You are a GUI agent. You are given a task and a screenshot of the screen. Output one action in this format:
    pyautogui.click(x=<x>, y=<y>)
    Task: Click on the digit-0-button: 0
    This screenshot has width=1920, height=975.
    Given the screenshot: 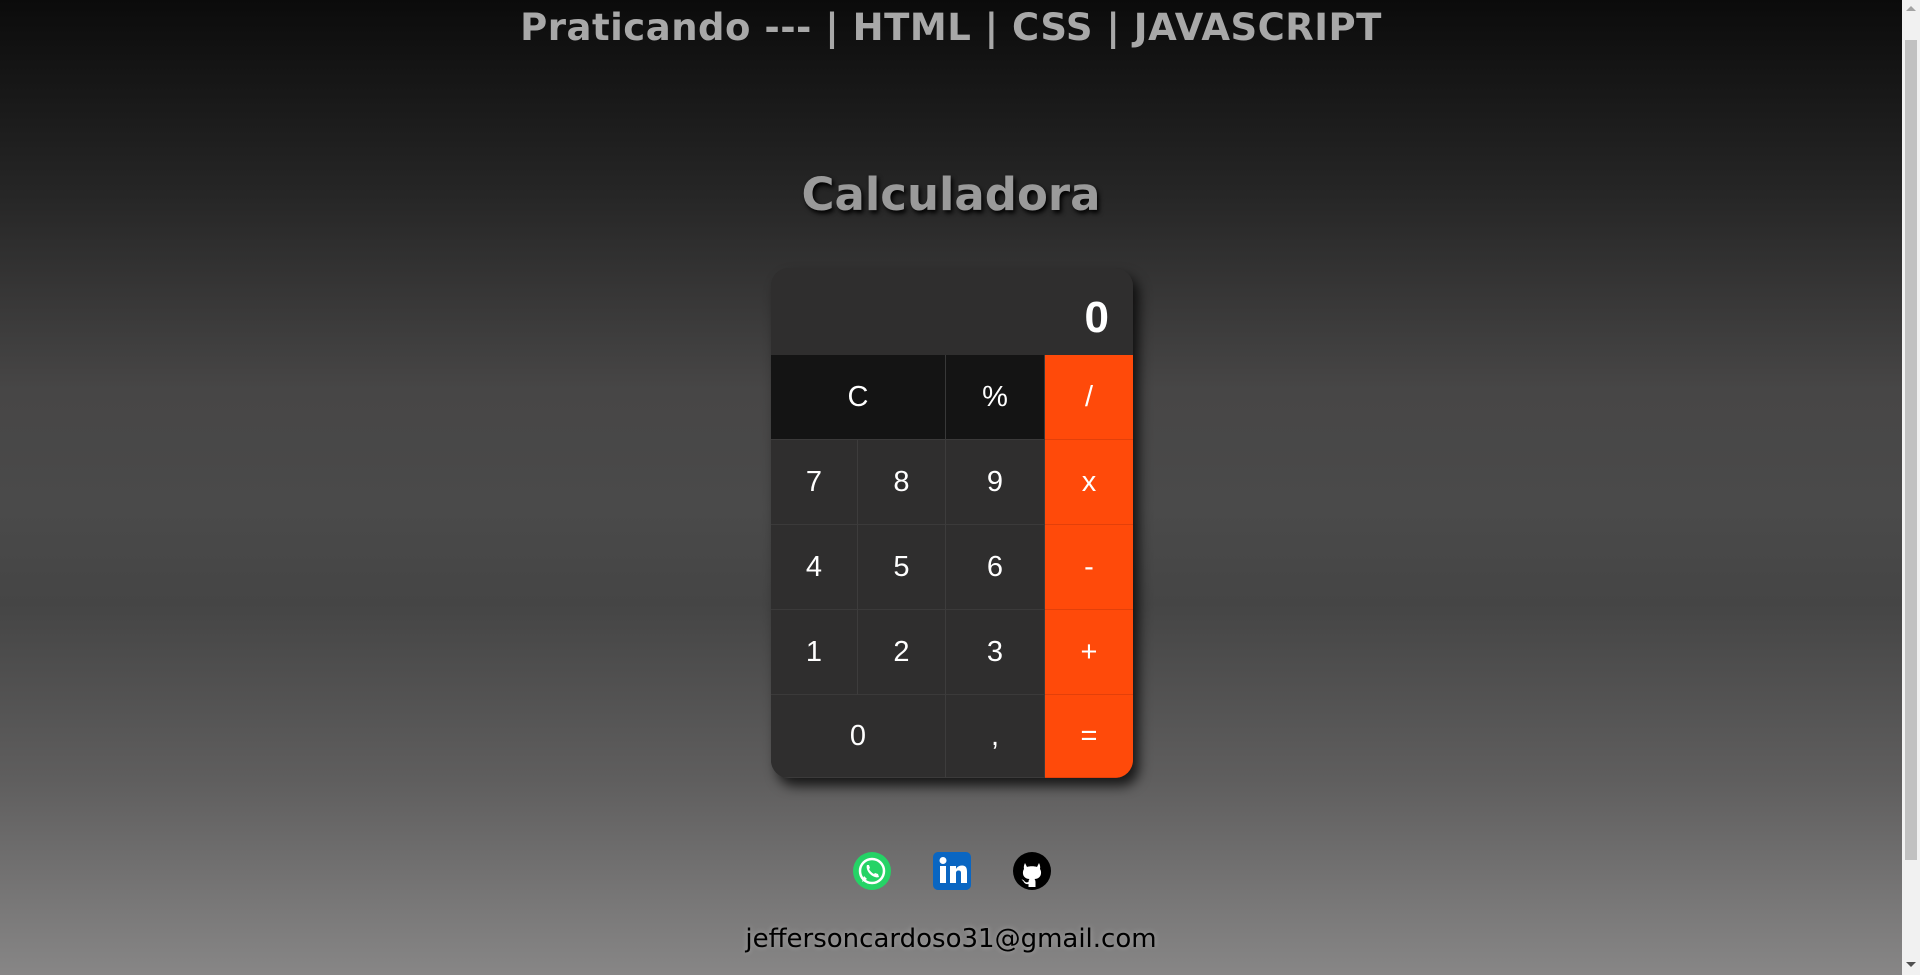 What is the action you would take?
    pyautogui.click(x=858, y=736)
    